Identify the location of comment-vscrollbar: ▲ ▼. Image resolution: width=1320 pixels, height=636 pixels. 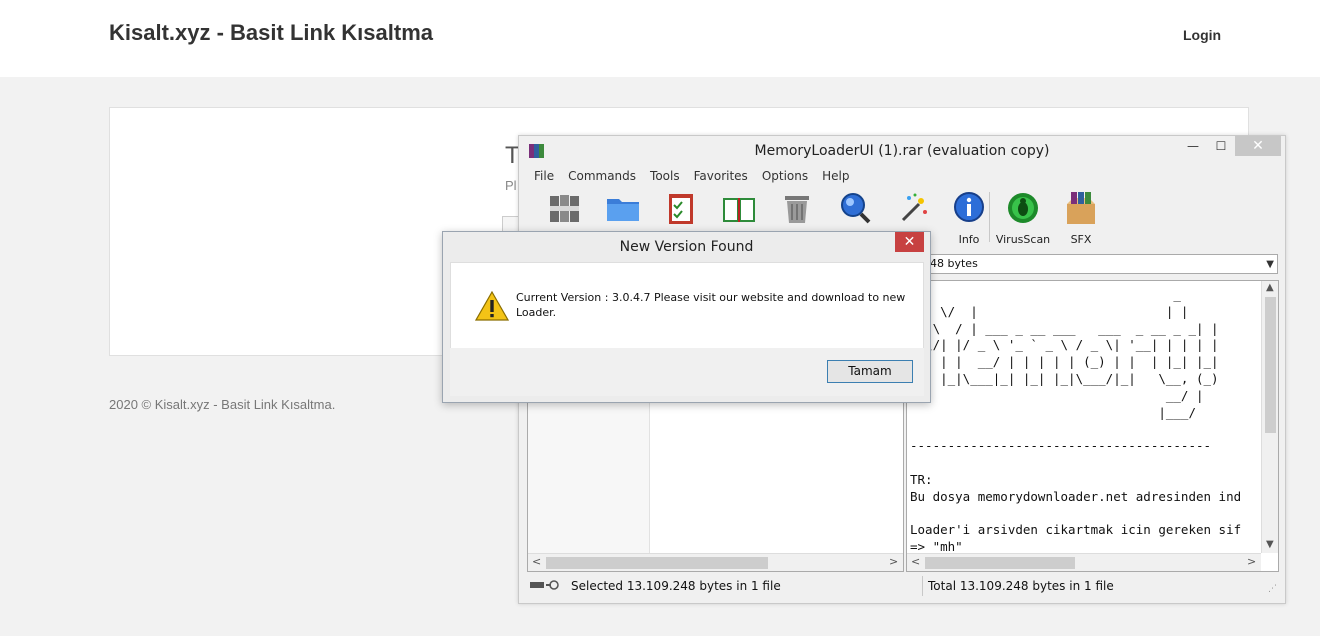
(1269, 417).